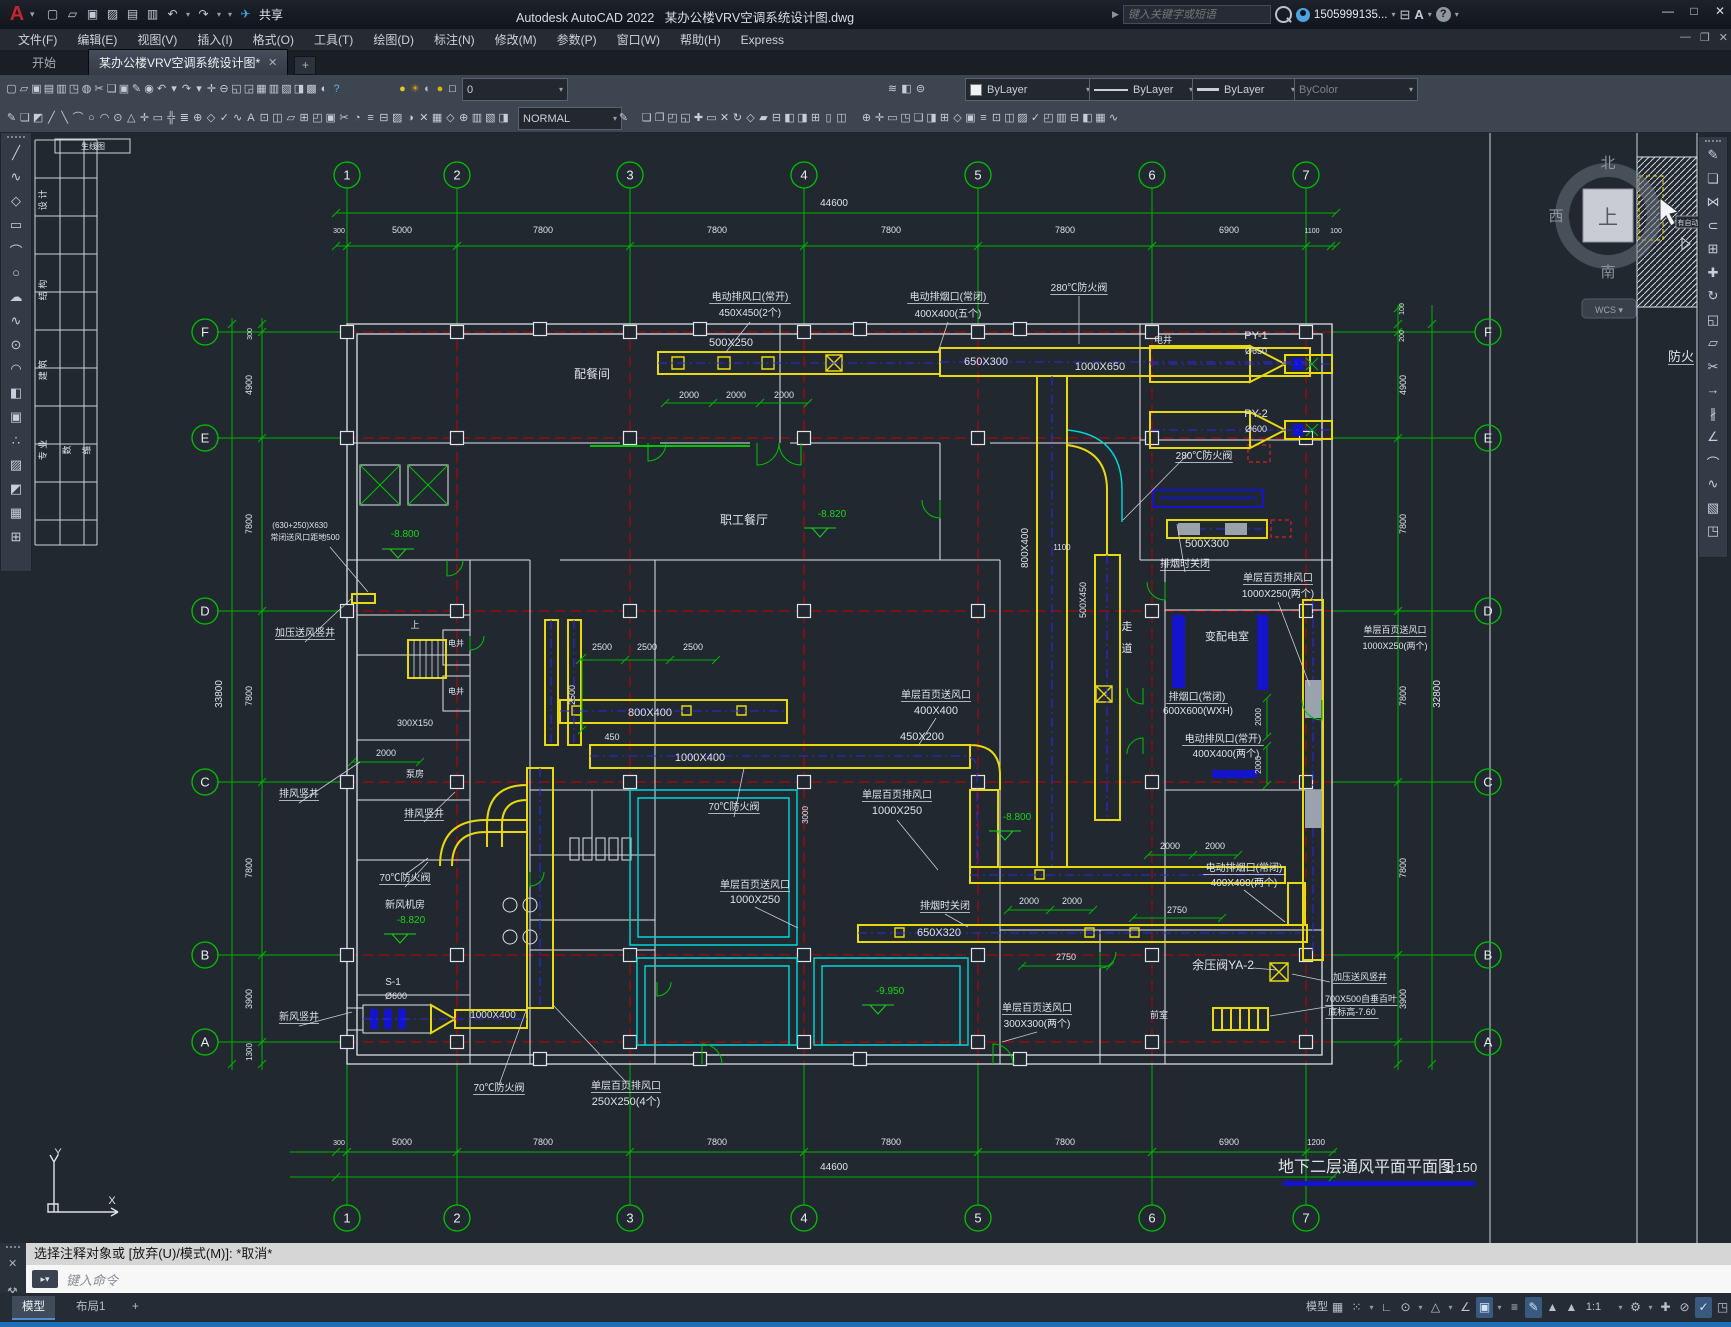 The height and width of the screenshot is (1327, 1731). Describe the element at coordinates (1723, 37) in the screenshot. I see `doc-close-button: ✕` at that location.